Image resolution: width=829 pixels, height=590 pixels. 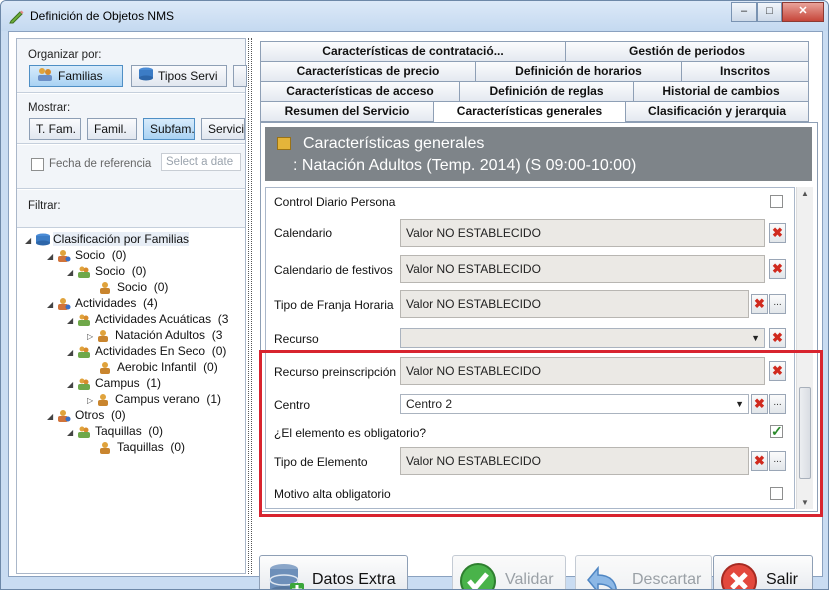 I want to click on tab-clasificacion: Clasificación y jerarquia, so click(x=717, y=111).